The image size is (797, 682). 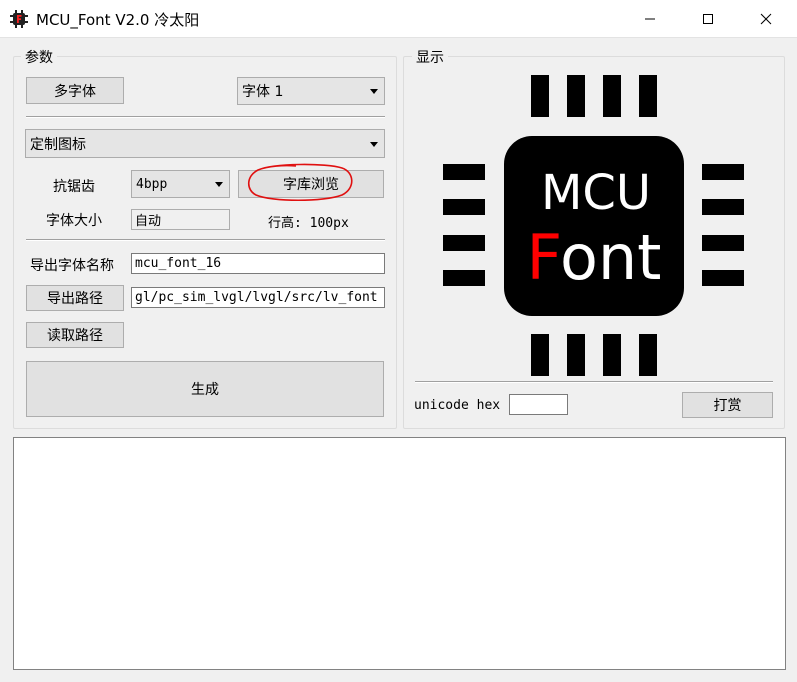 I want to click on app-f-icon, so click(x=19, y=19).